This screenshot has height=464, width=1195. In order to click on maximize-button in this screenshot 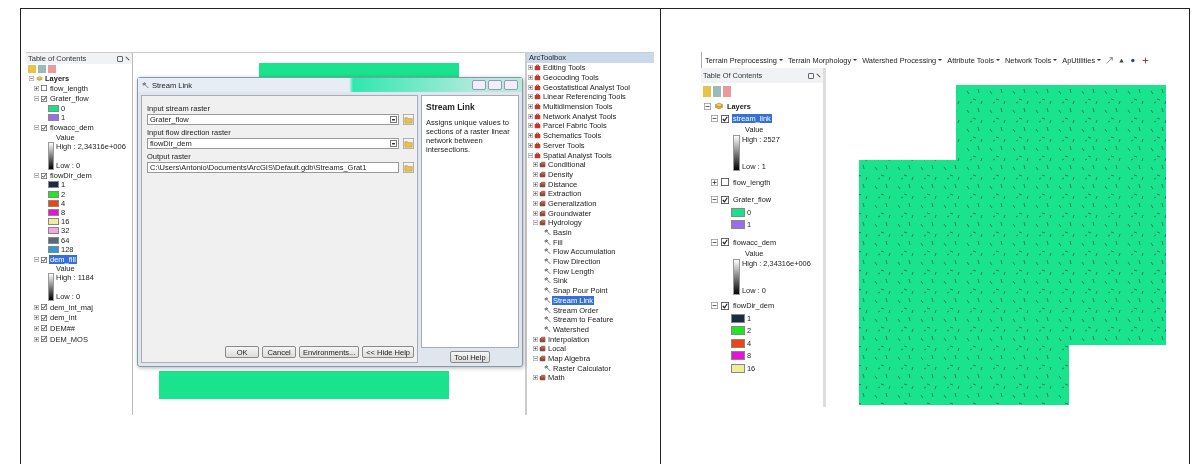, I will do `click(495, 85)`.